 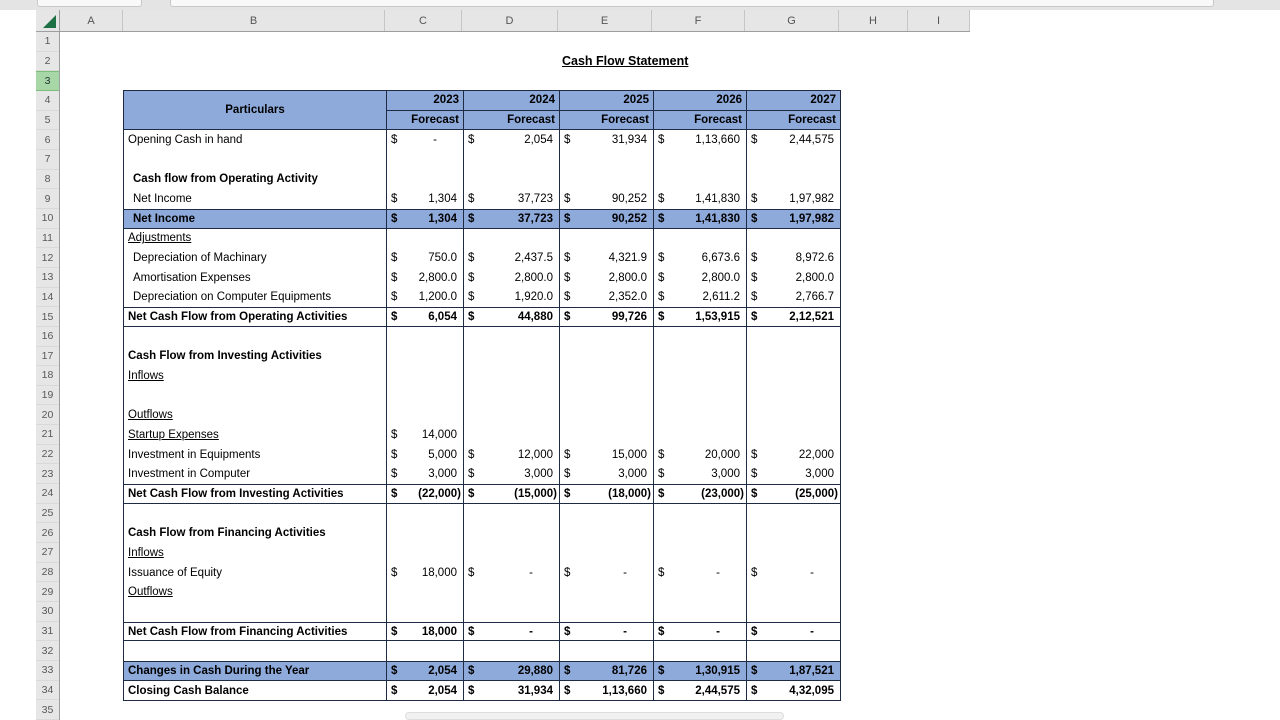 What do you see at coordinates (793, 179) in the screenshot?
I see `cell-G8` at bounding box center [793, 179].